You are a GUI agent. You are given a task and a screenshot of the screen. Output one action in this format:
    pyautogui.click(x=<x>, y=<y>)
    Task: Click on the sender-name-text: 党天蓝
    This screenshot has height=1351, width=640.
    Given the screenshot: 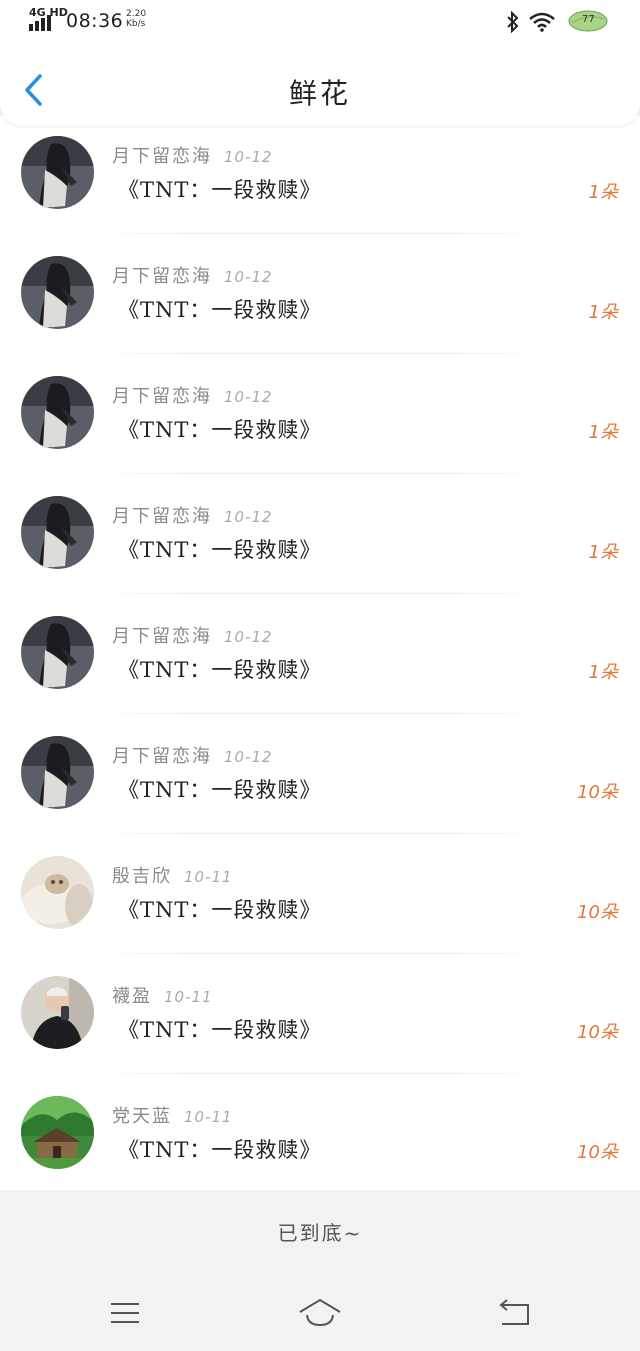 What is the action you would take?
    pyautogui.click(x=142, y=1116)
    